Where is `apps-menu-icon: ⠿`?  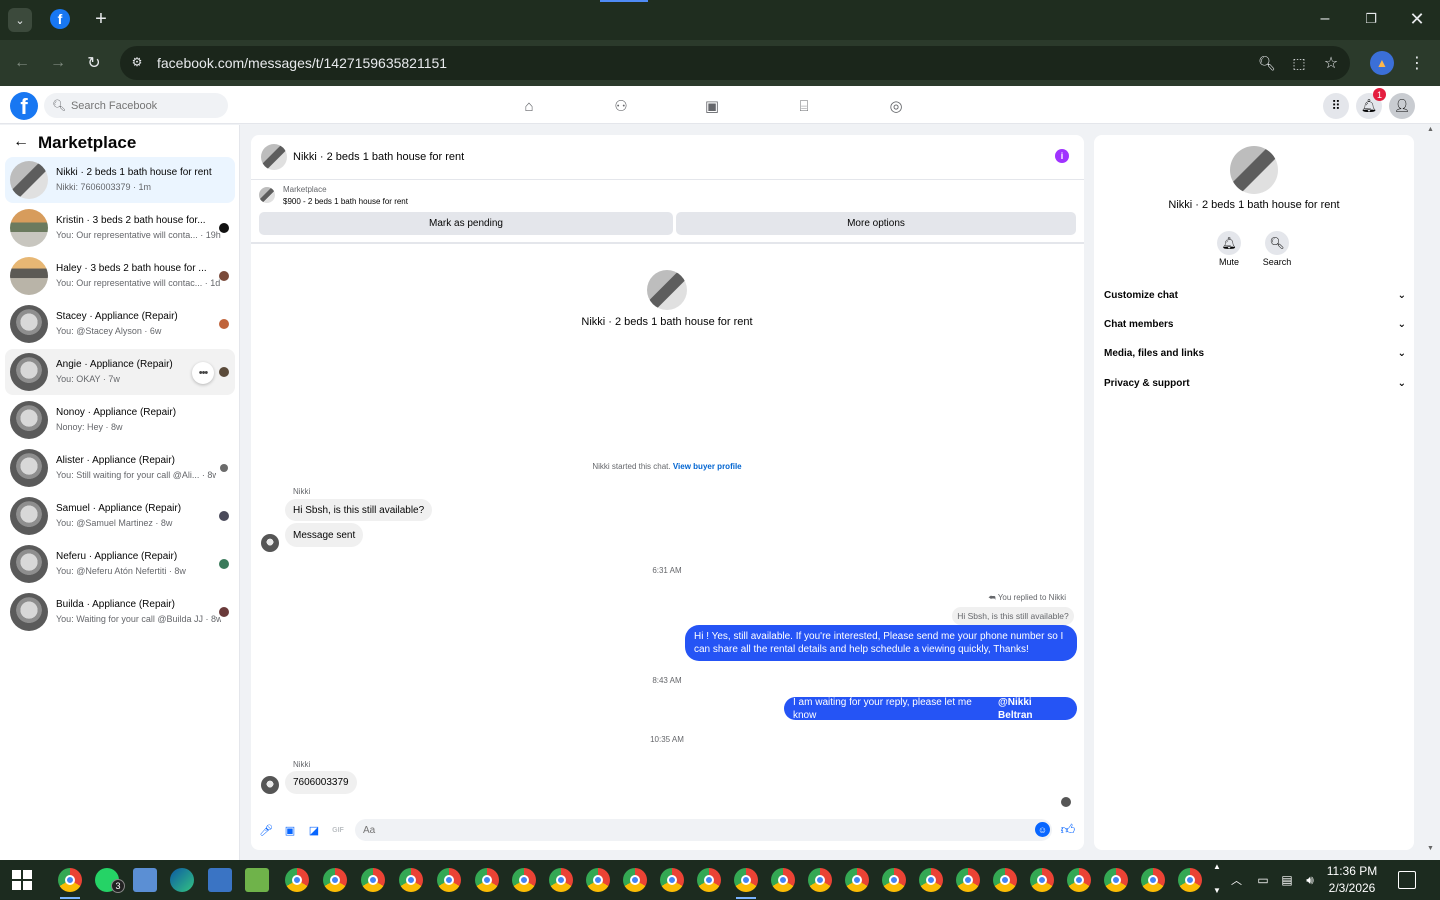 apps-menu-icon: ⠿ is located at coordinates (1336, 106).